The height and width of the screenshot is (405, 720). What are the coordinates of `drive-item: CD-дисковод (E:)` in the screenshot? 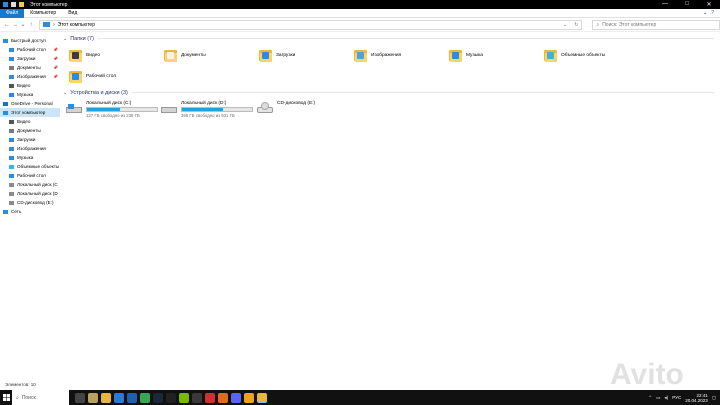 It's located at (286, 107).